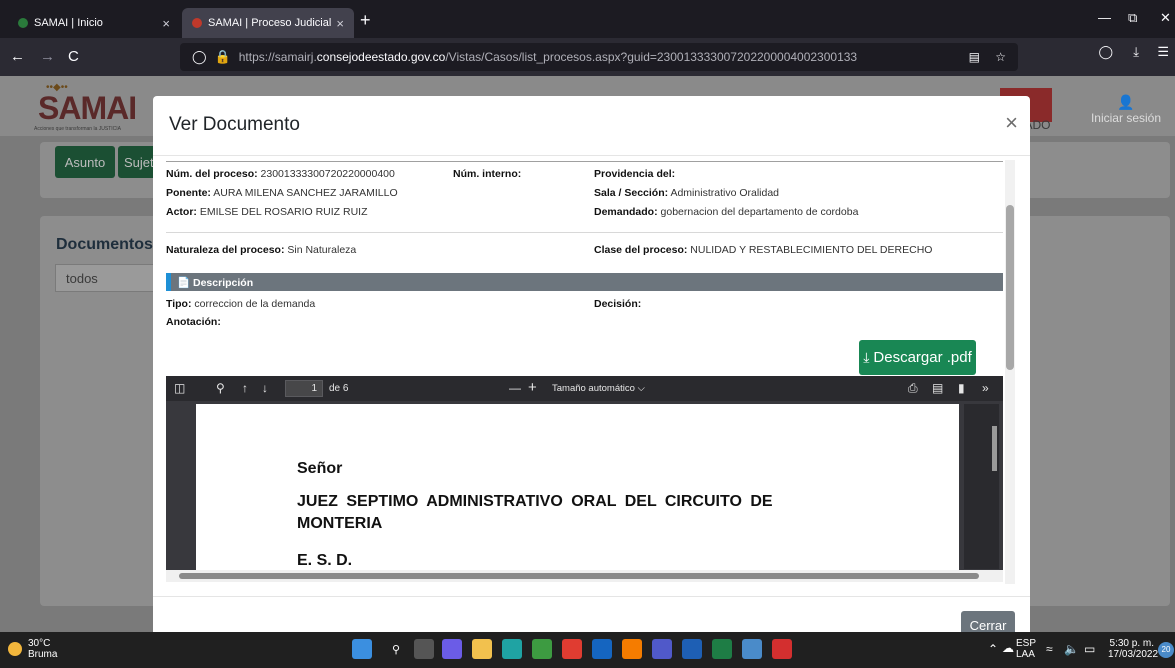  I want to click on field-label: Clase del proceso:, so click(641, 250).